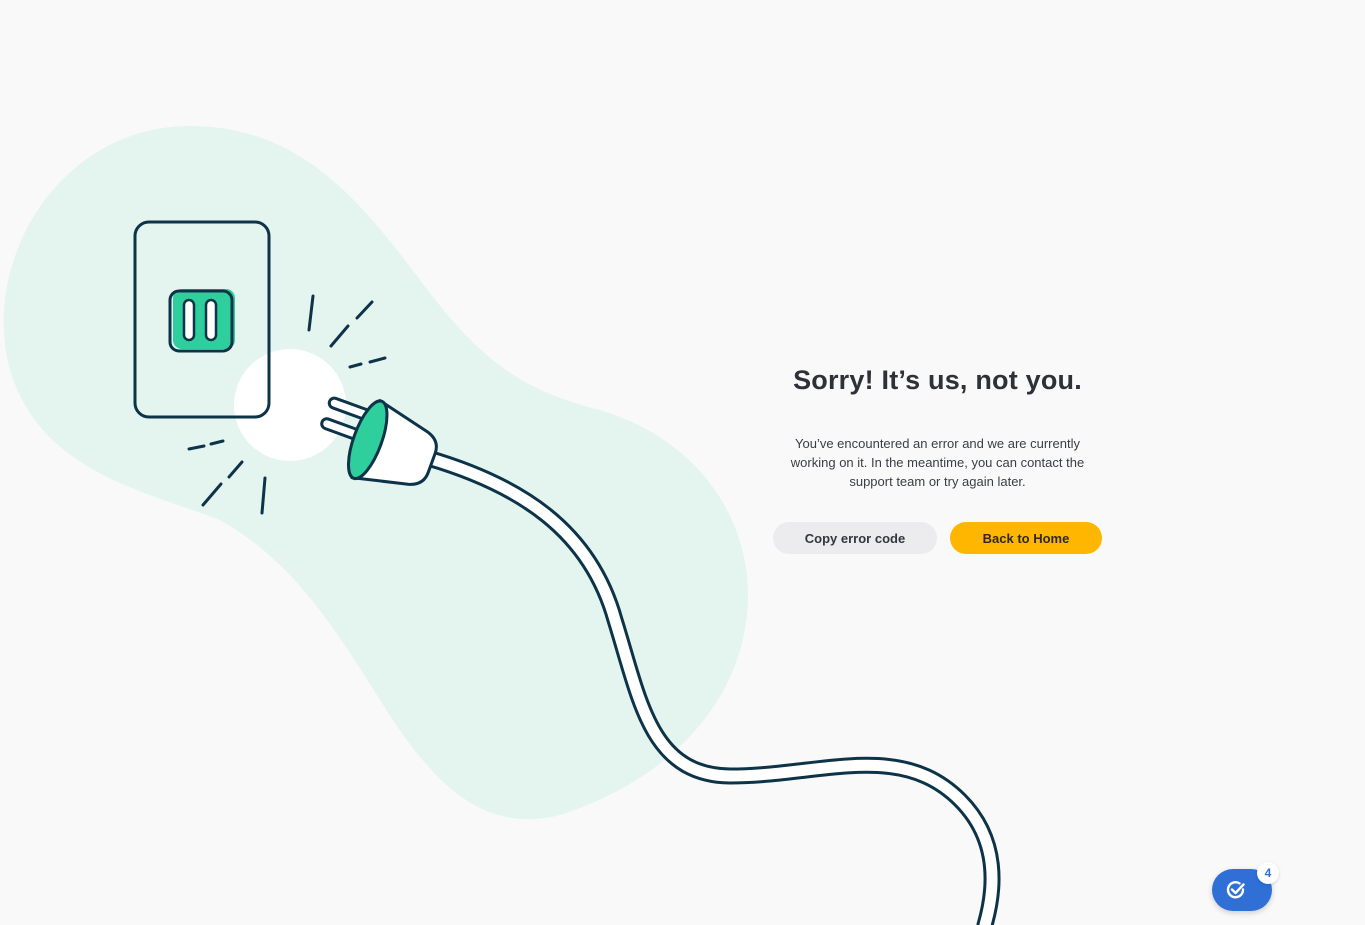  I want to click on error-actions: Copy error code Back to Home, so click(938, 538).